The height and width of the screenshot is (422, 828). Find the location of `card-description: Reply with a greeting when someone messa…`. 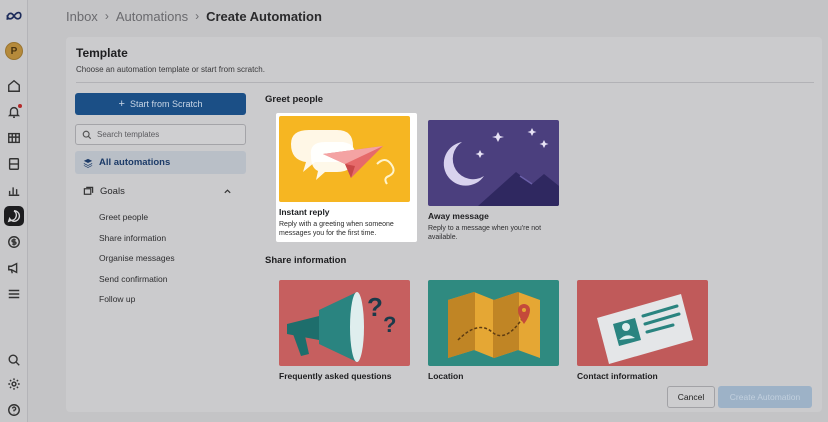

card-description: Reply with a greeting when someone messa… is located at coordinates (336, 229).